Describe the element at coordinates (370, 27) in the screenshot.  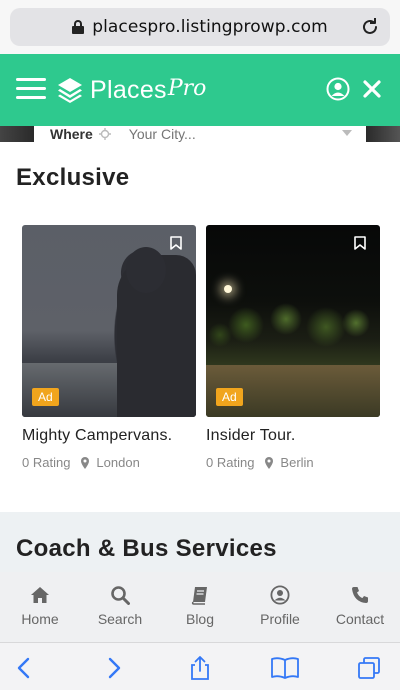
I see `reload-icon` at that location.